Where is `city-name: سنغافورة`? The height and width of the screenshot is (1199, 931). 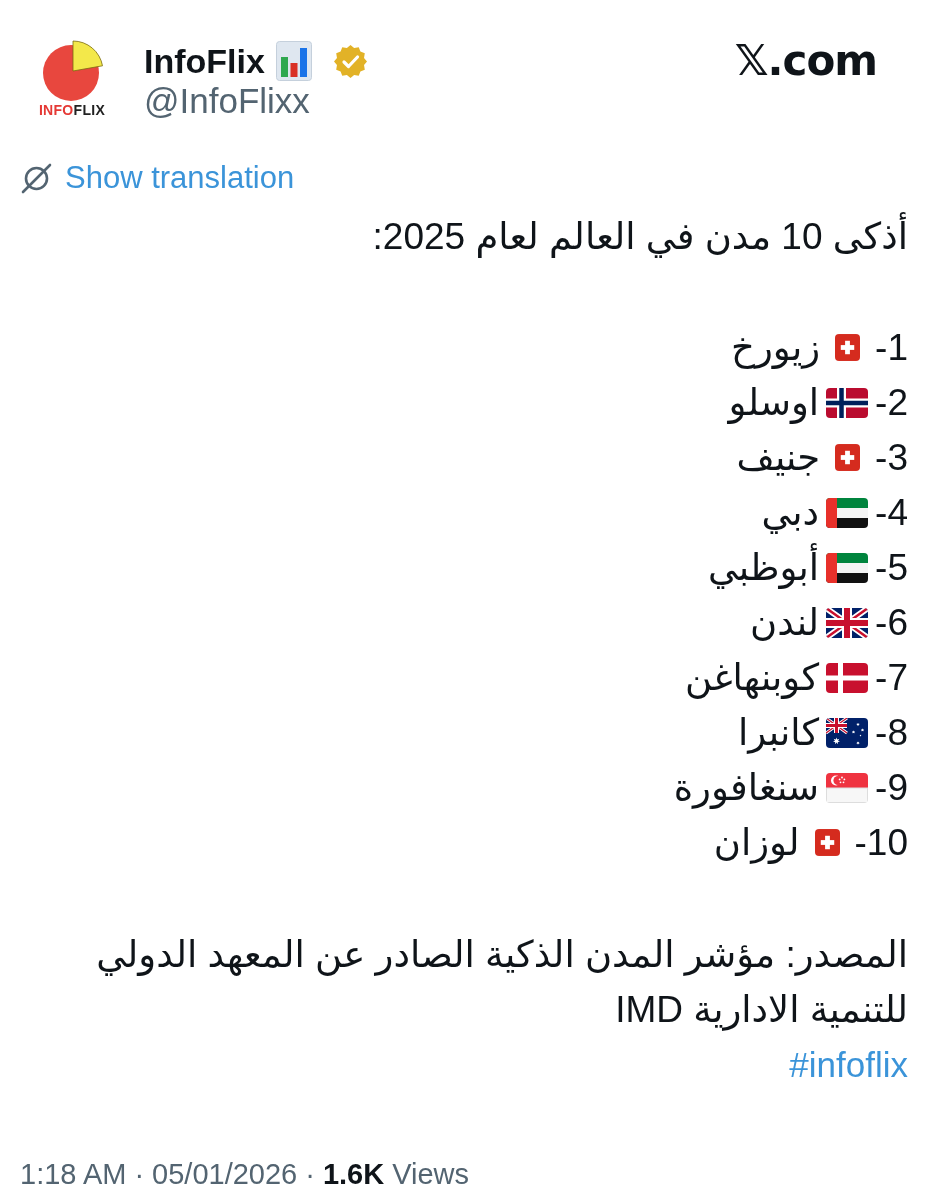 city-name: سنغافورة is located at coordinates (746, 788).